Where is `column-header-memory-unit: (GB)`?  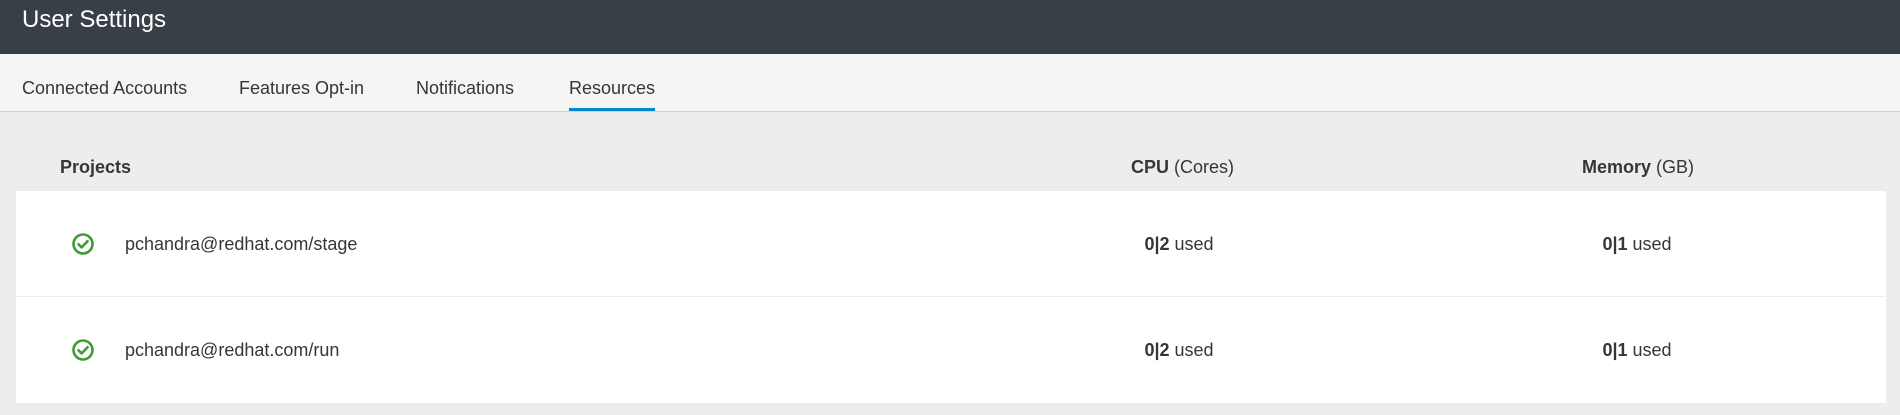
column-header-memory-unit: (GB) is located at coordinates (1675, 167).